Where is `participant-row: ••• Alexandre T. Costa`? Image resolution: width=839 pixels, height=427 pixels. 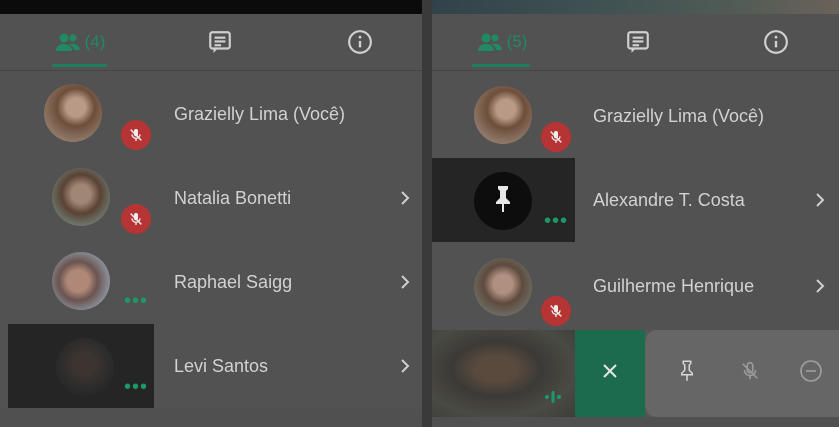
participant-row: ••• Alexandre T. Costa is located at coordinates (635, 200).